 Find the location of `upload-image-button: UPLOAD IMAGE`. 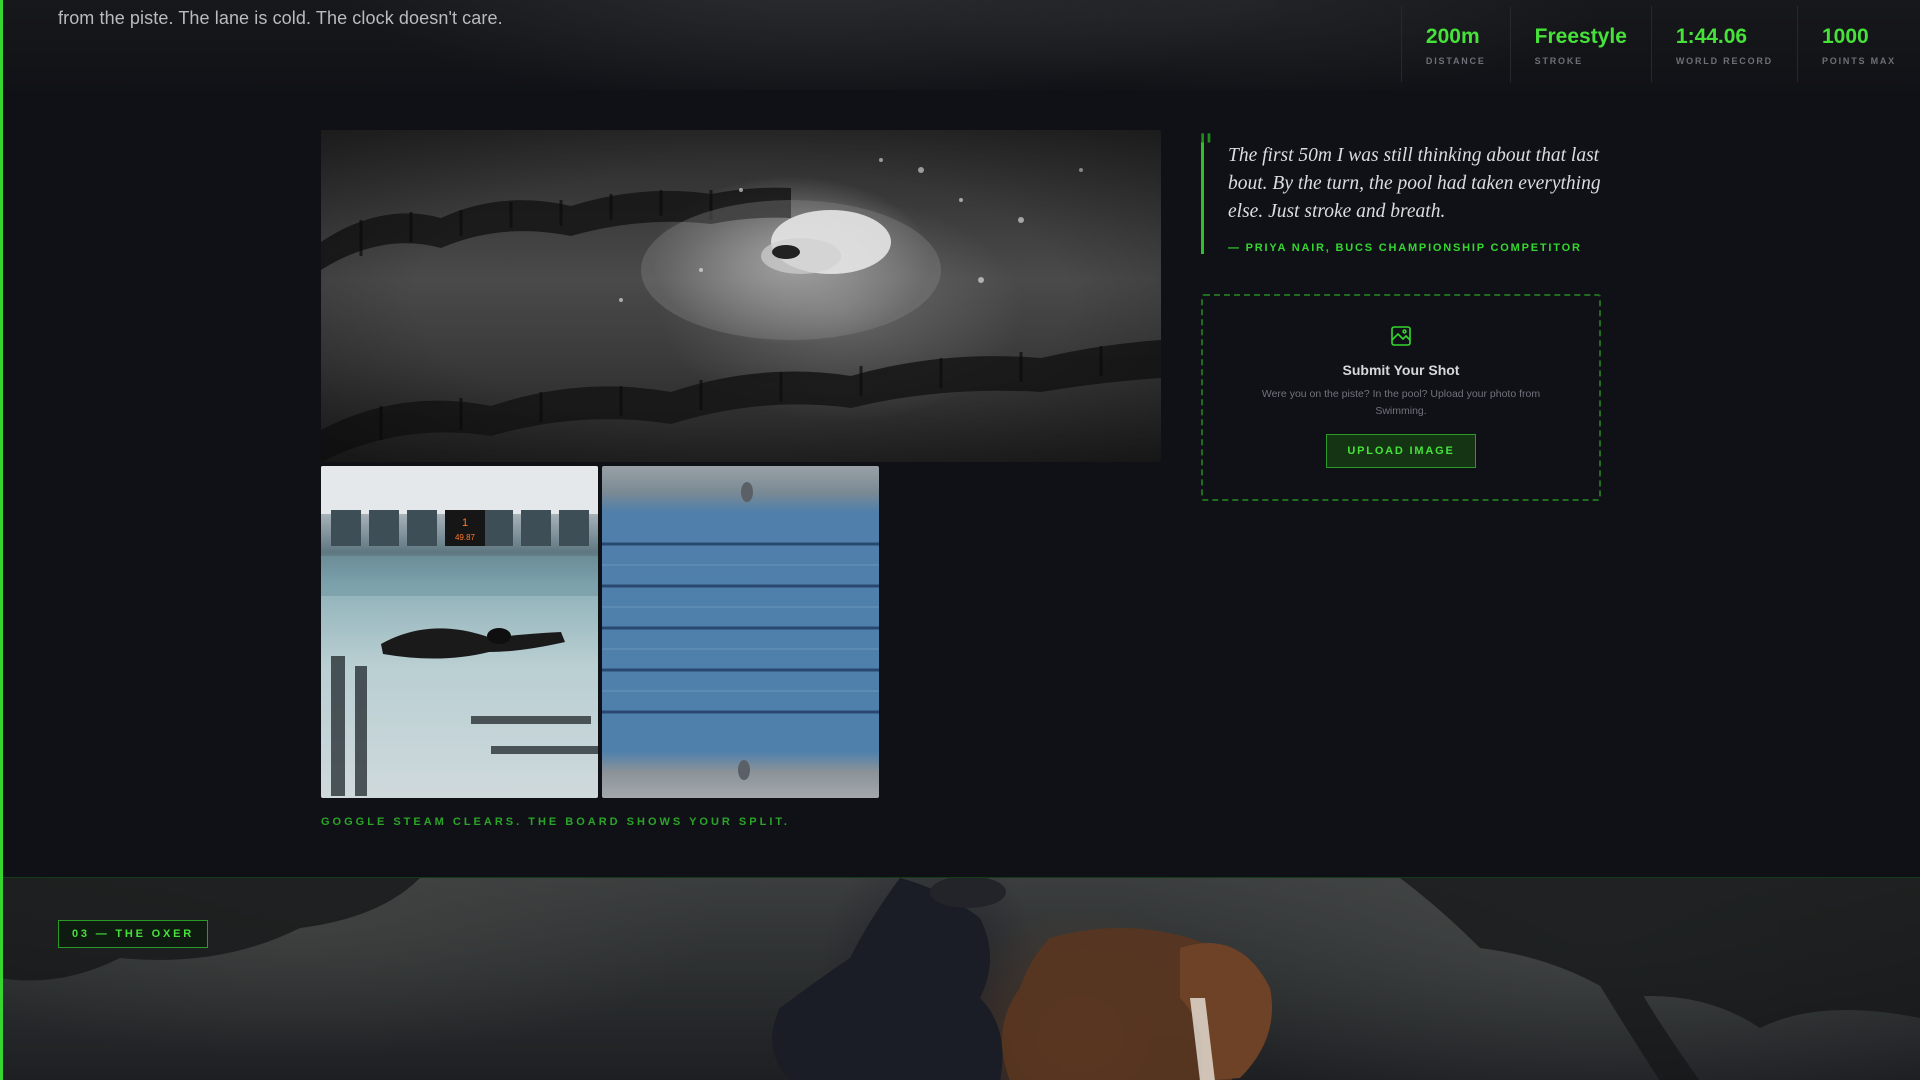

upload-image-button: UPLOAD IMAGE is located at coordinates (1401, 451).